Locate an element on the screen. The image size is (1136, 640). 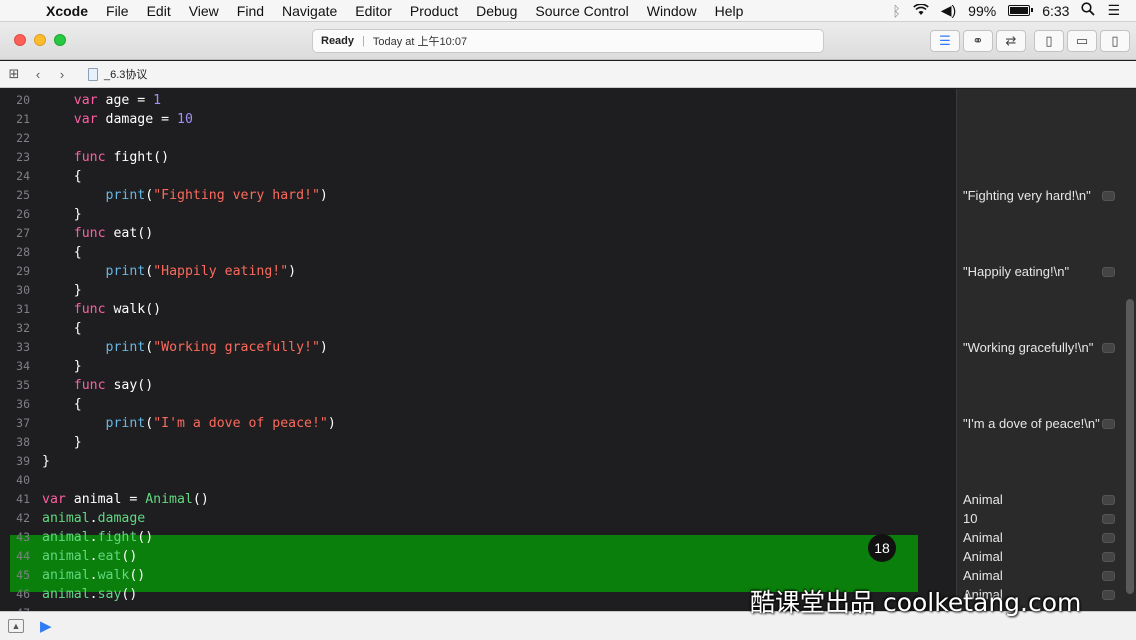
code-text: func fight() is located at coordinates (121, 157).